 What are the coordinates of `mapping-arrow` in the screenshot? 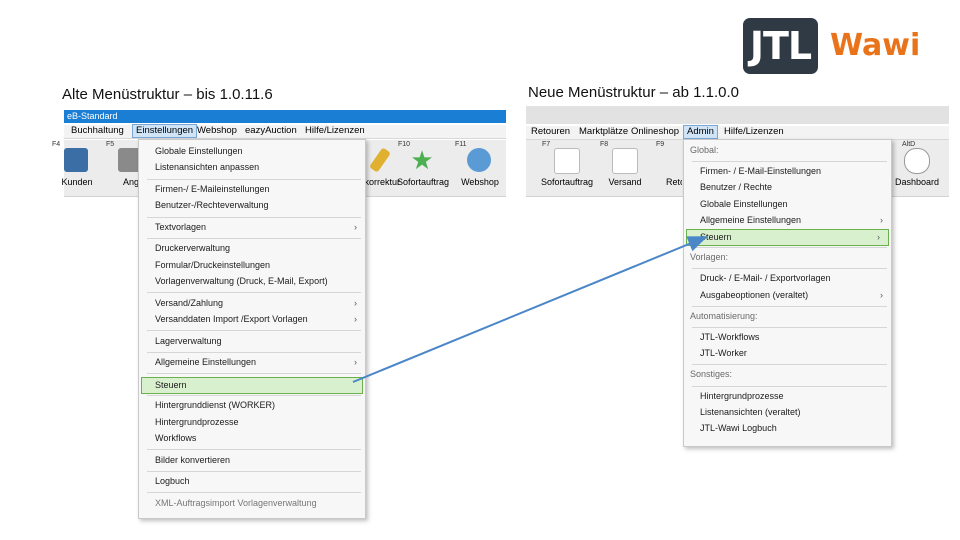 It's located at (530, 309).